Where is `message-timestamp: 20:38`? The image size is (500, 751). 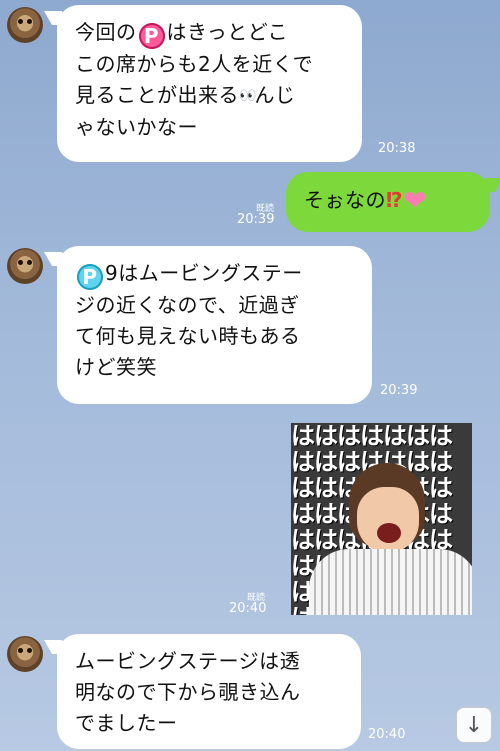 message-timestamp: 20:38 is located at coordinates (397, 148).